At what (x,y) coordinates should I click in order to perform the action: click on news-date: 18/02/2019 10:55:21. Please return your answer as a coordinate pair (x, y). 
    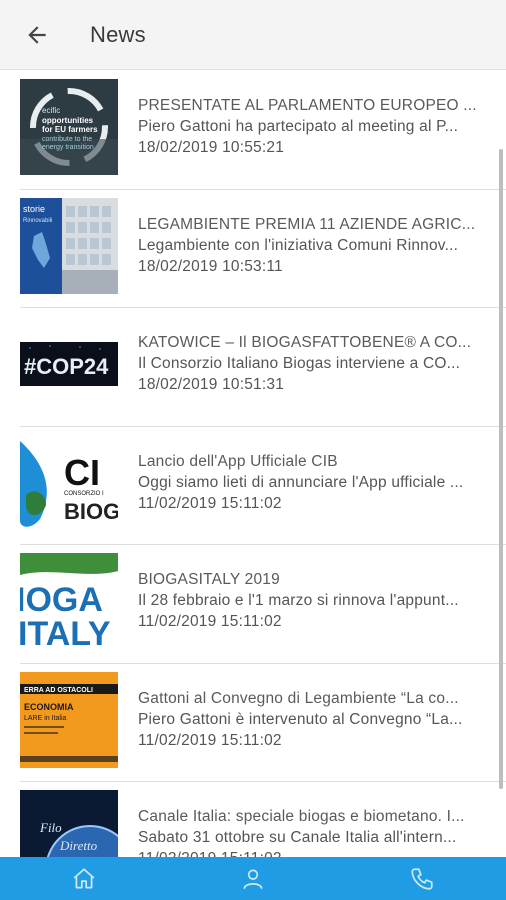
    Looking at the image, I should click on (211, 147).